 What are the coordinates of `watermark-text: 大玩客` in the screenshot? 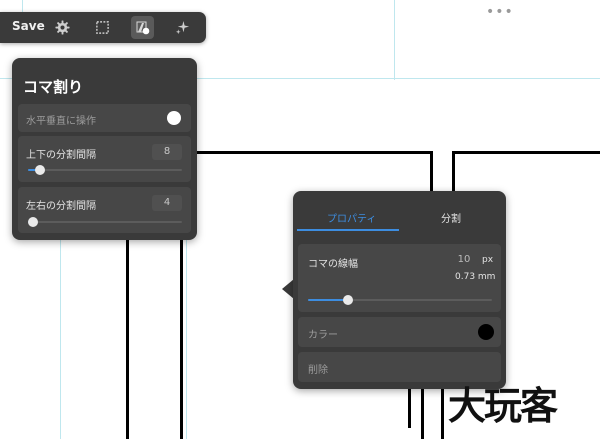 It's located at (503, 406).